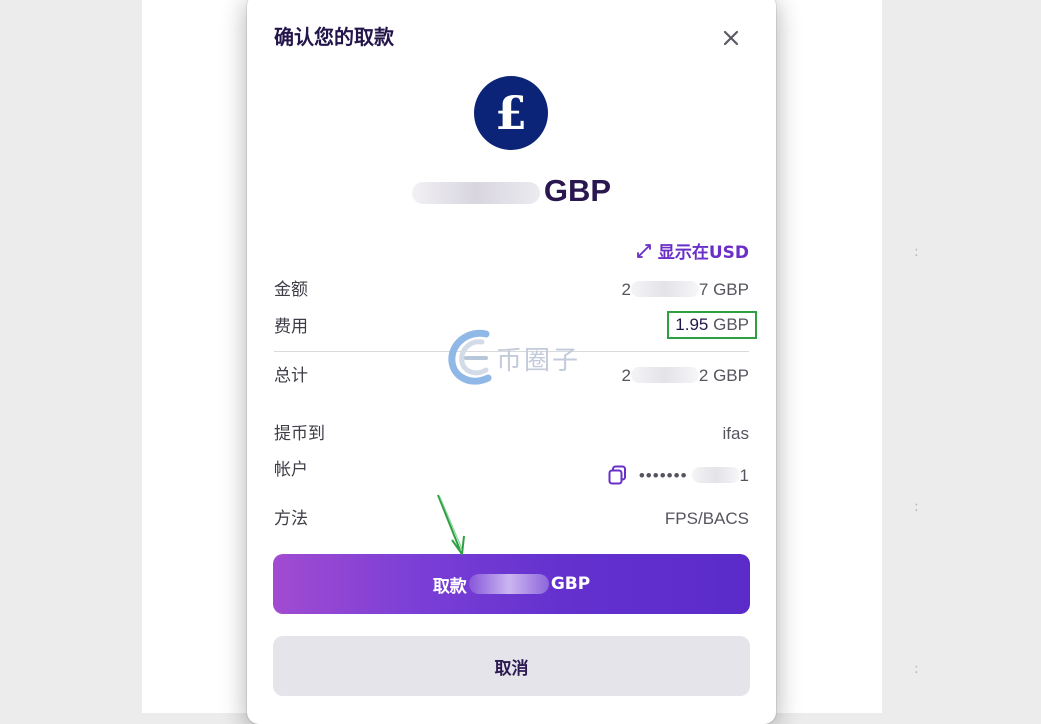 The width and height of the screenshot is (1041, 724). What do you see at coordinates (511, 472) in the screenshot?
I see `detail-row-account: 帐户 ••••••• 1` at bounding box center [511, 472].